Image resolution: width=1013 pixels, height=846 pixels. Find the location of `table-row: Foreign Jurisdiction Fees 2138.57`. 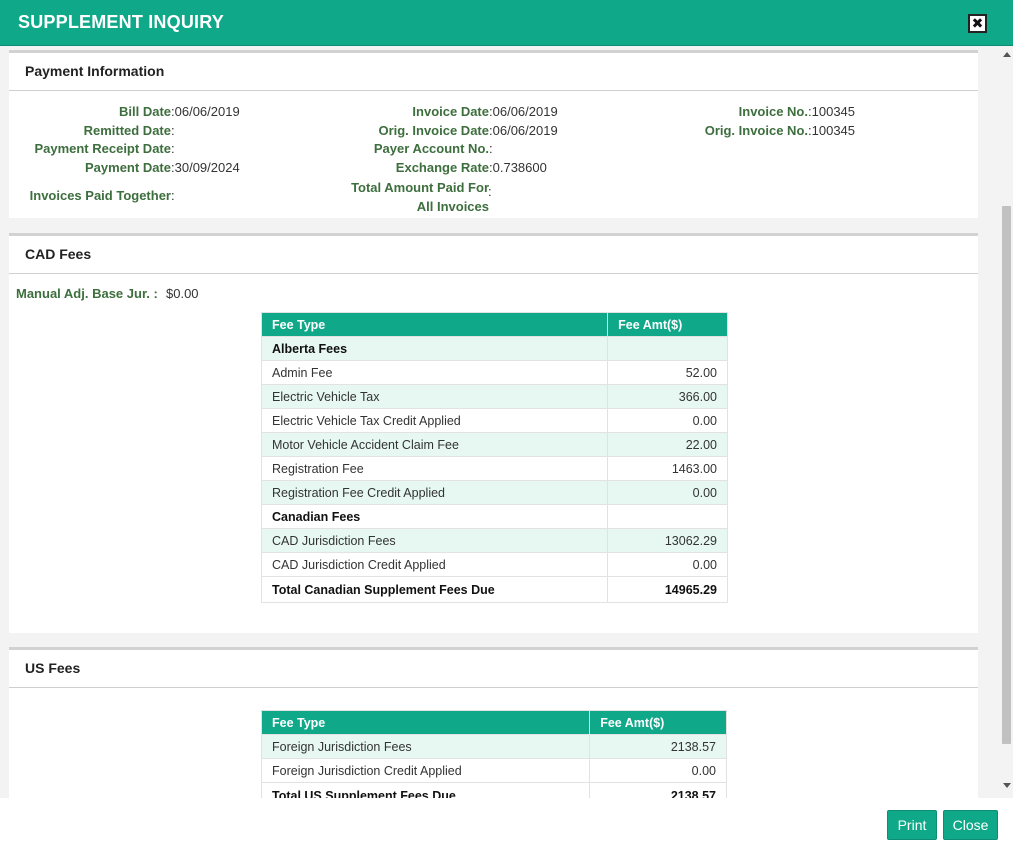

table-row: Foreign Jurisdiction Fees 2138.57 is located at coordinates (493, 746).